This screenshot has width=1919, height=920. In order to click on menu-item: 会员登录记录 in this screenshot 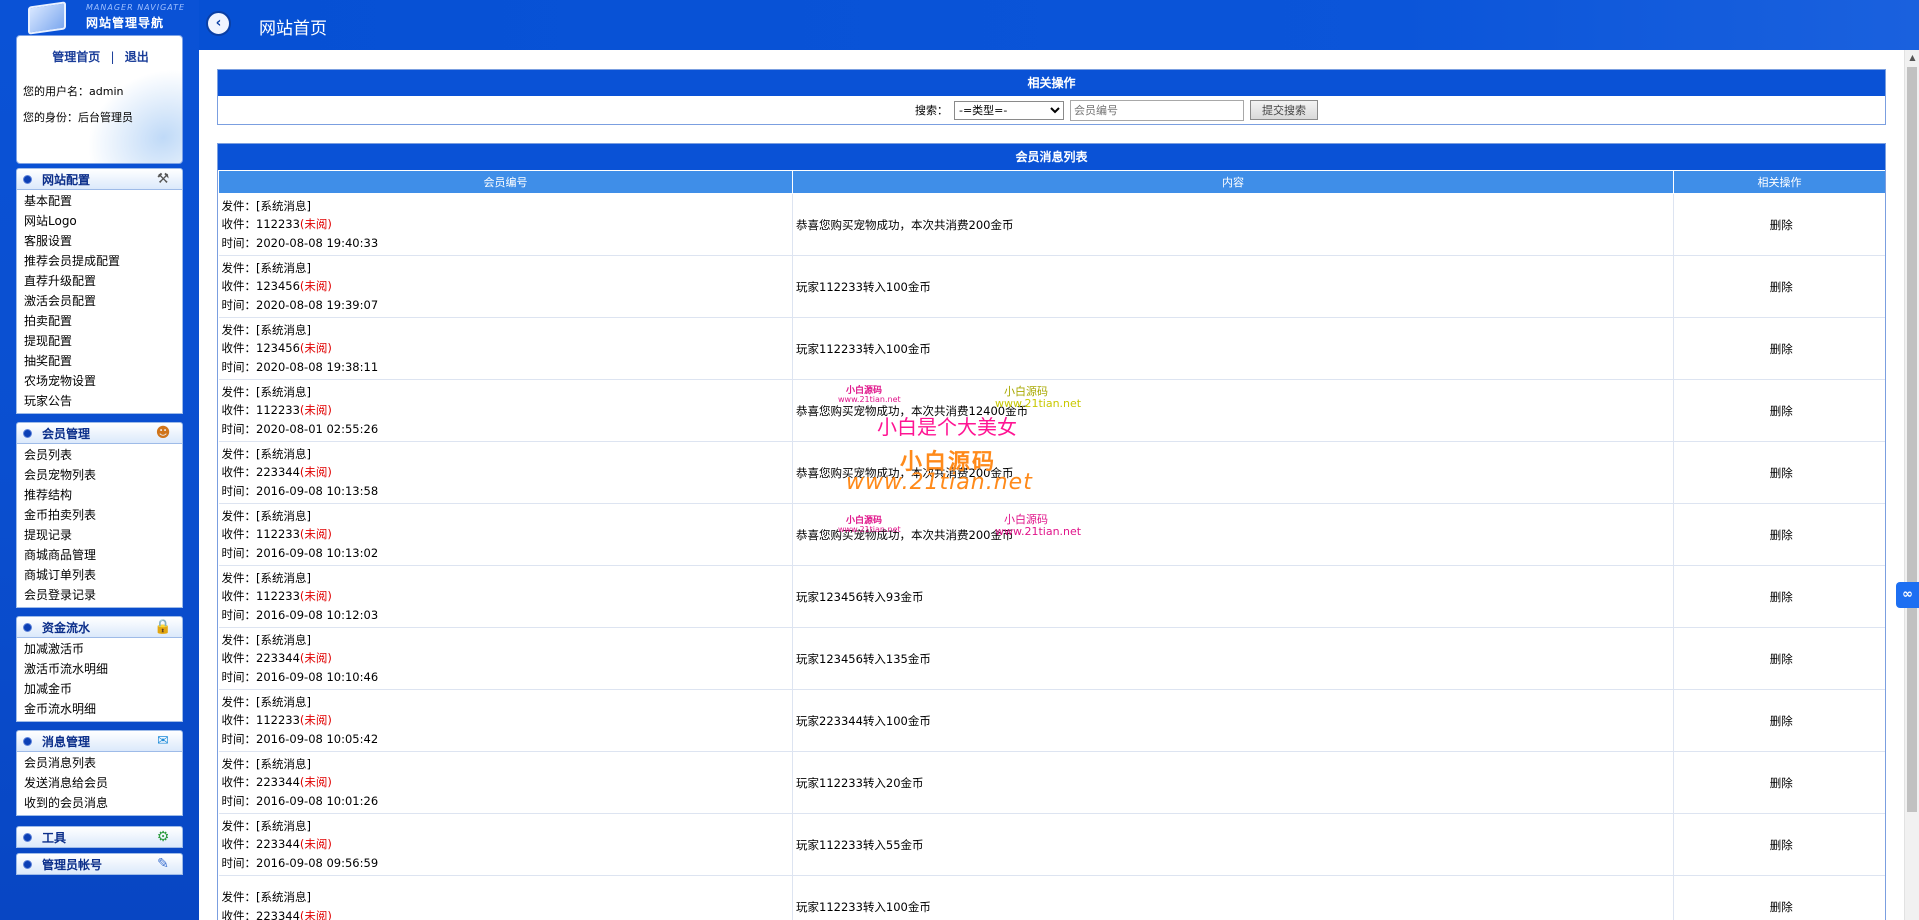, I will do `click(99, 595)`.